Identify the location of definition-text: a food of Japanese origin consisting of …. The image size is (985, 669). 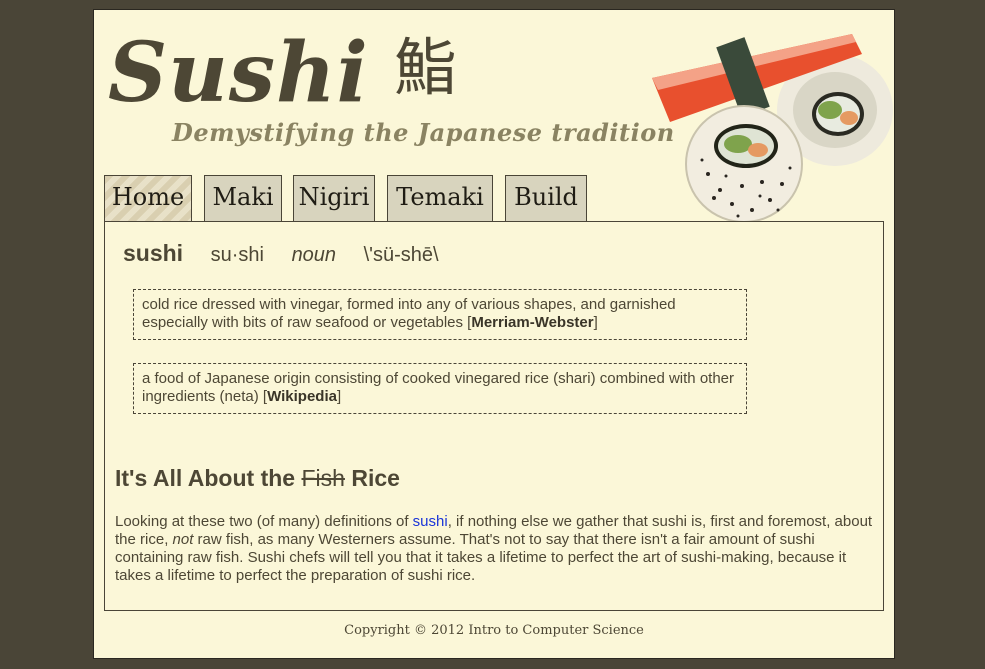
(438, 387).